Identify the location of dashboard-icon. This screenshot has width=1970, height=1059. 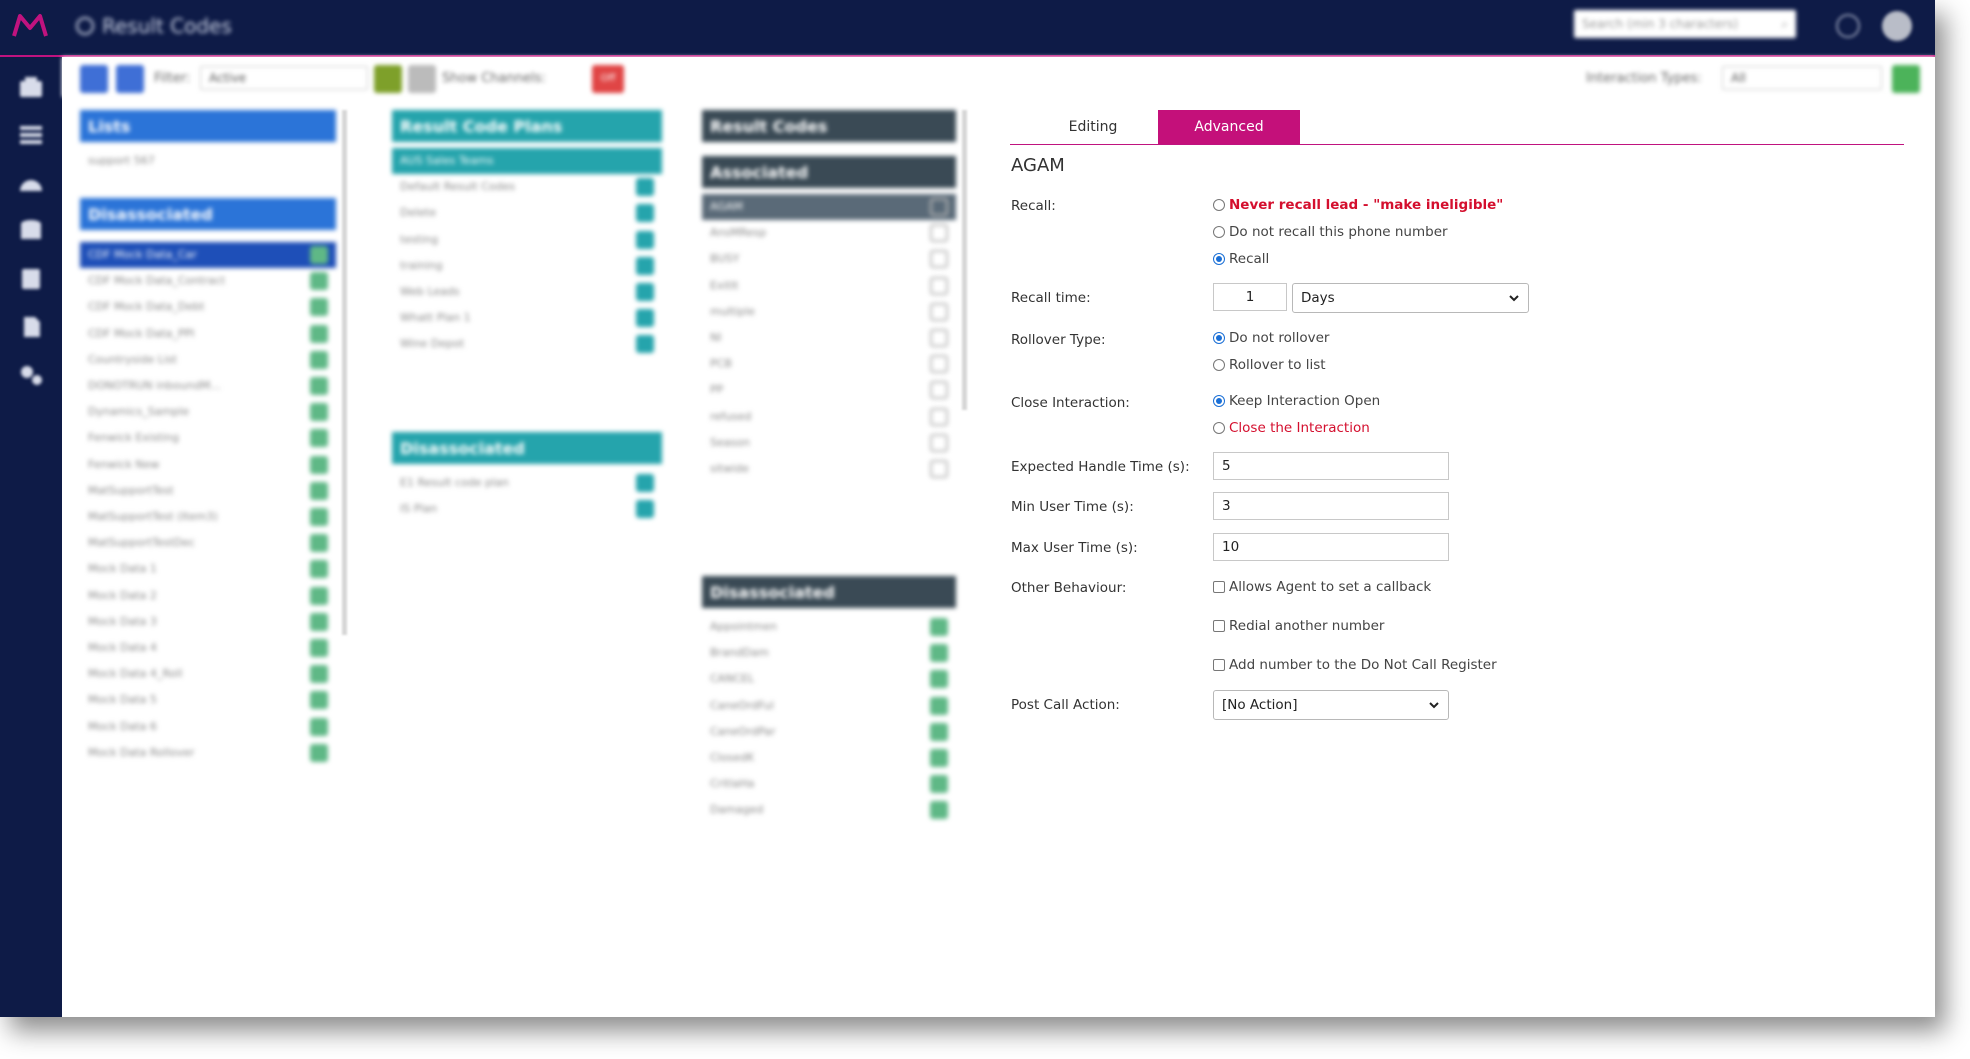
(31, 183).